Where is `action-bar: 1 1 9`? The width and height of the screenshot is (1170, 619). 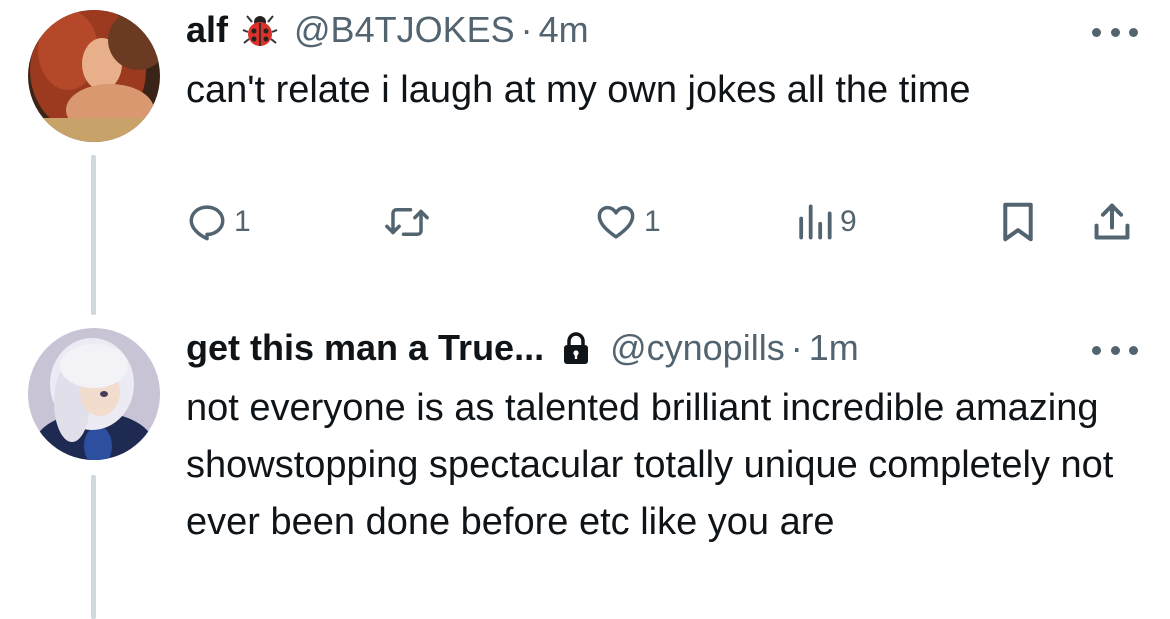
action-bar: 1 1 9 is located at coordinates (666, 222).